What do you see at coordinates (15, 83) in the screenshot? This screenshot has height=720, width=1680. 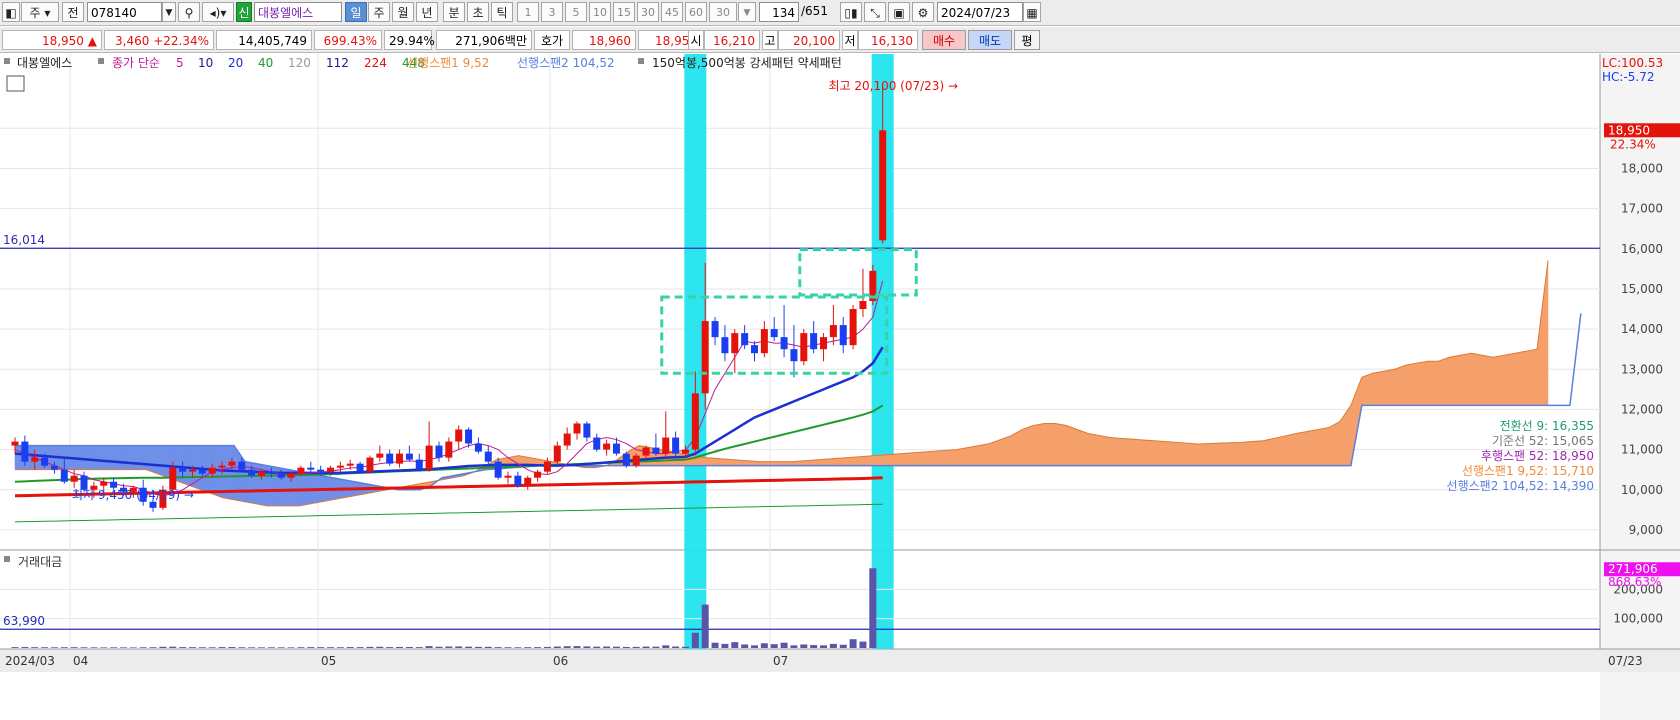 I see `grid-toggle-icon` at bounding box center [15, 83].